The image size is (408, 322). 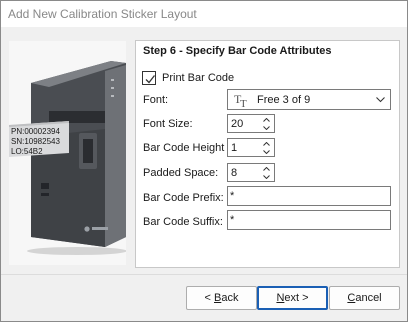 I want to click on padded-space-spinner: 8, so click(x=251, y=172).